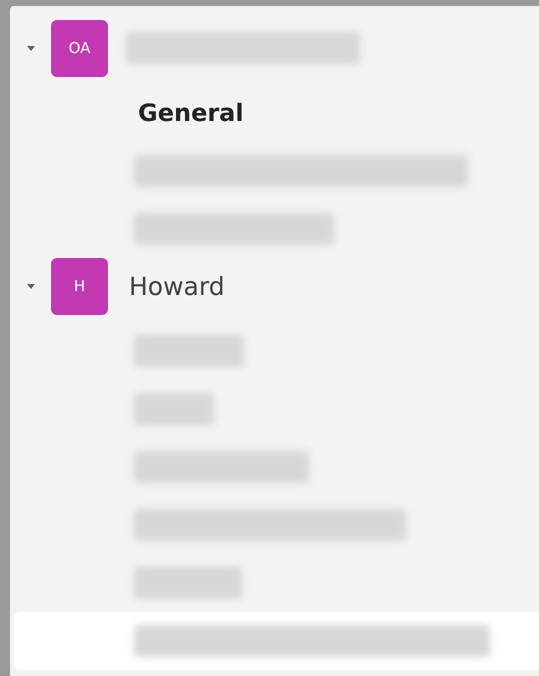 This screenshot has height=676, width=539. What do you see at coordinates (79, 286) in the screenshot?
I see `team-avatar: H` at bounding box center [79, 286].